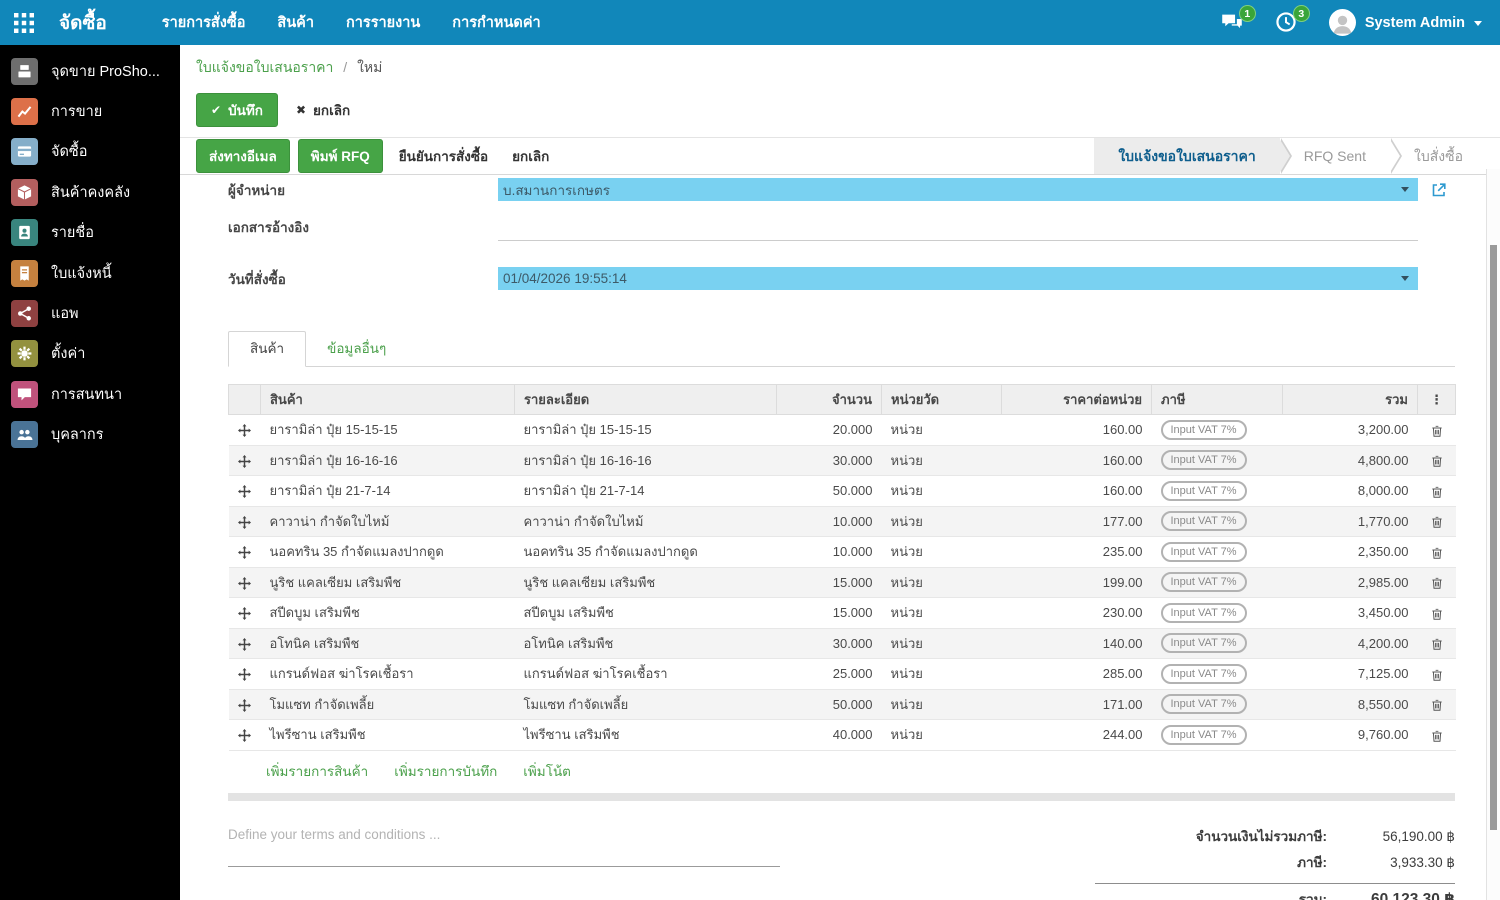 Image resolution: width=1500 pixels, height=900 pixels. I want to click on status-step: RFQ Sent, so click(1334, 156).